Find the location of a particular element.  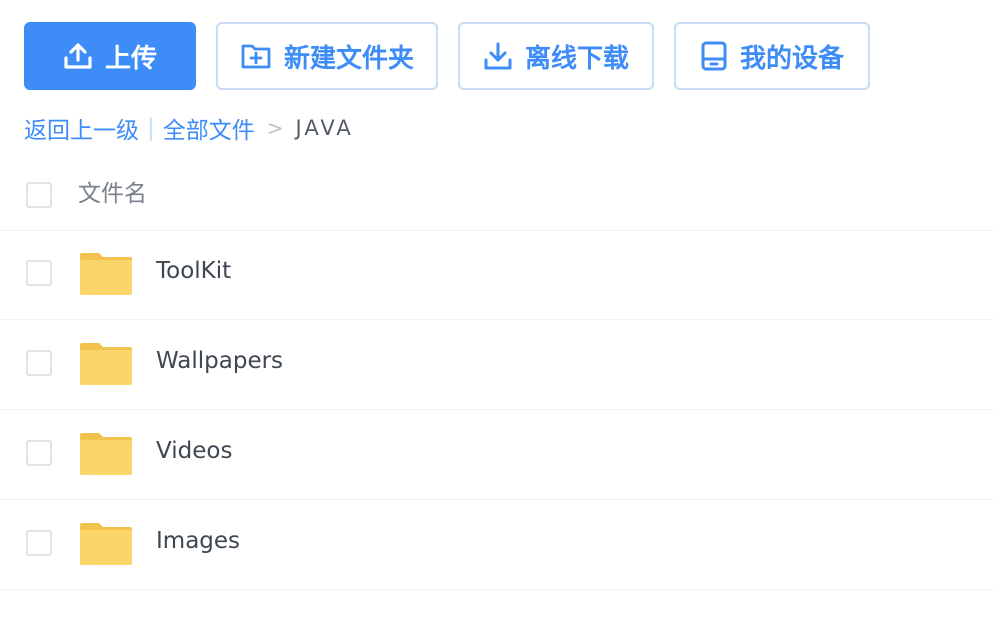

upload-icon is located at coordinates (78, 56).